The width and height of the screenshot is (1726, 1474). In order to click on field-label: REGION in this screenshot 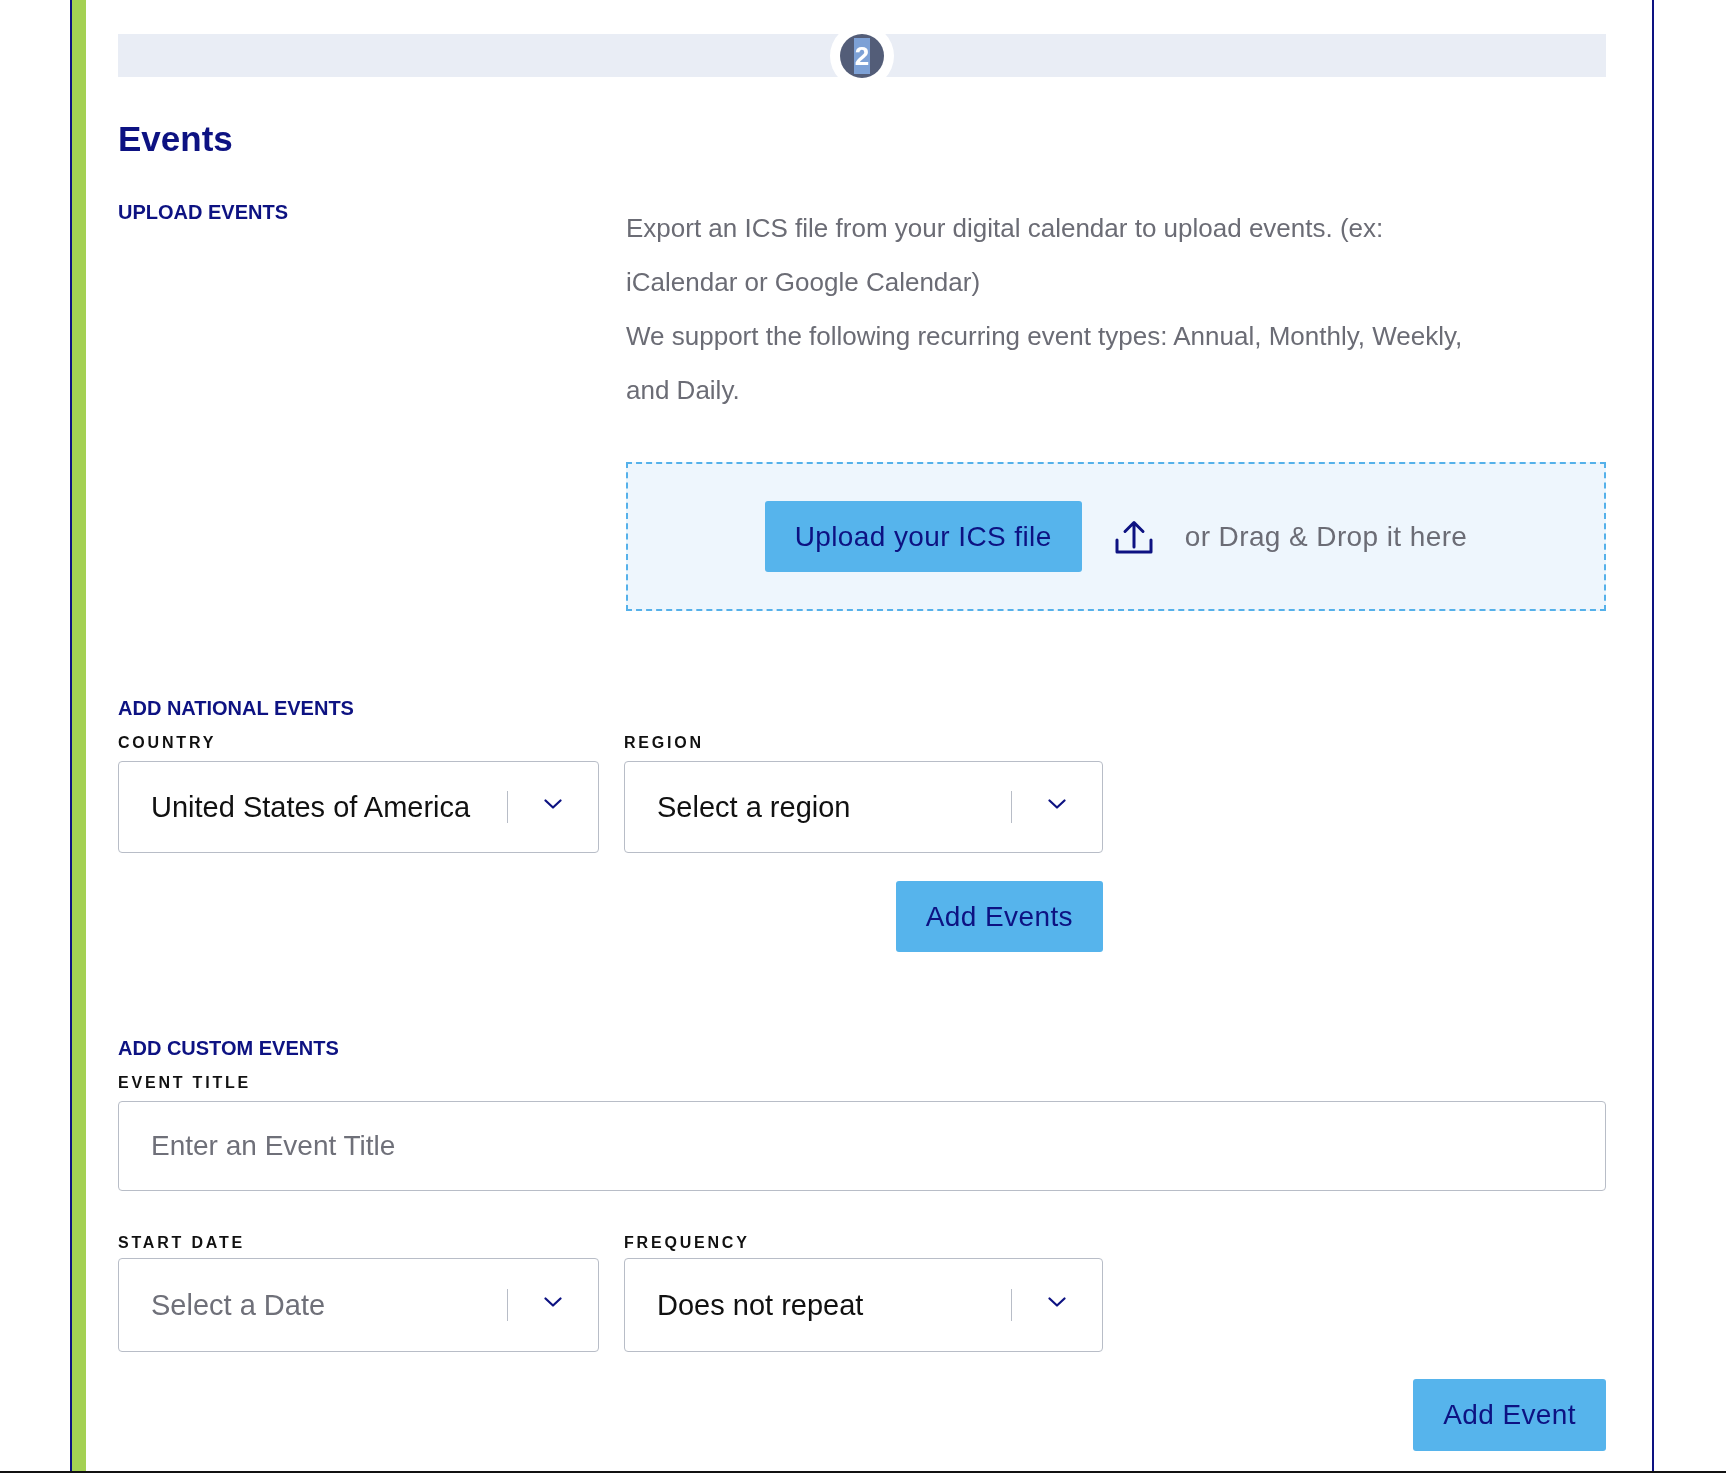, I will do `click(664, 743)`.